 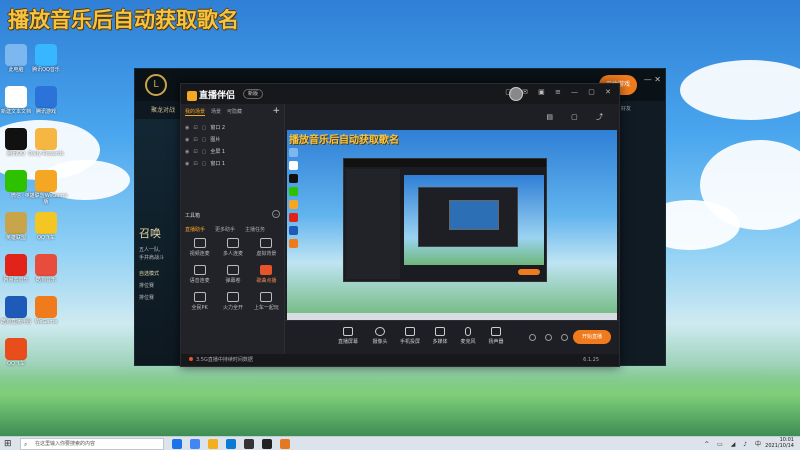 I want to click on tab-anchor-tasks: 主播任务, so click(x=255, y=229).